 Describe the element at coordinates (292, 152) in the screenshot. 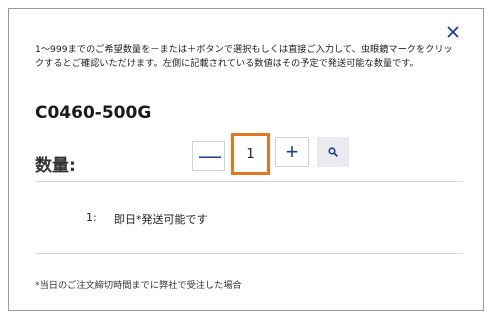

I see `increment-button: +` at that location.